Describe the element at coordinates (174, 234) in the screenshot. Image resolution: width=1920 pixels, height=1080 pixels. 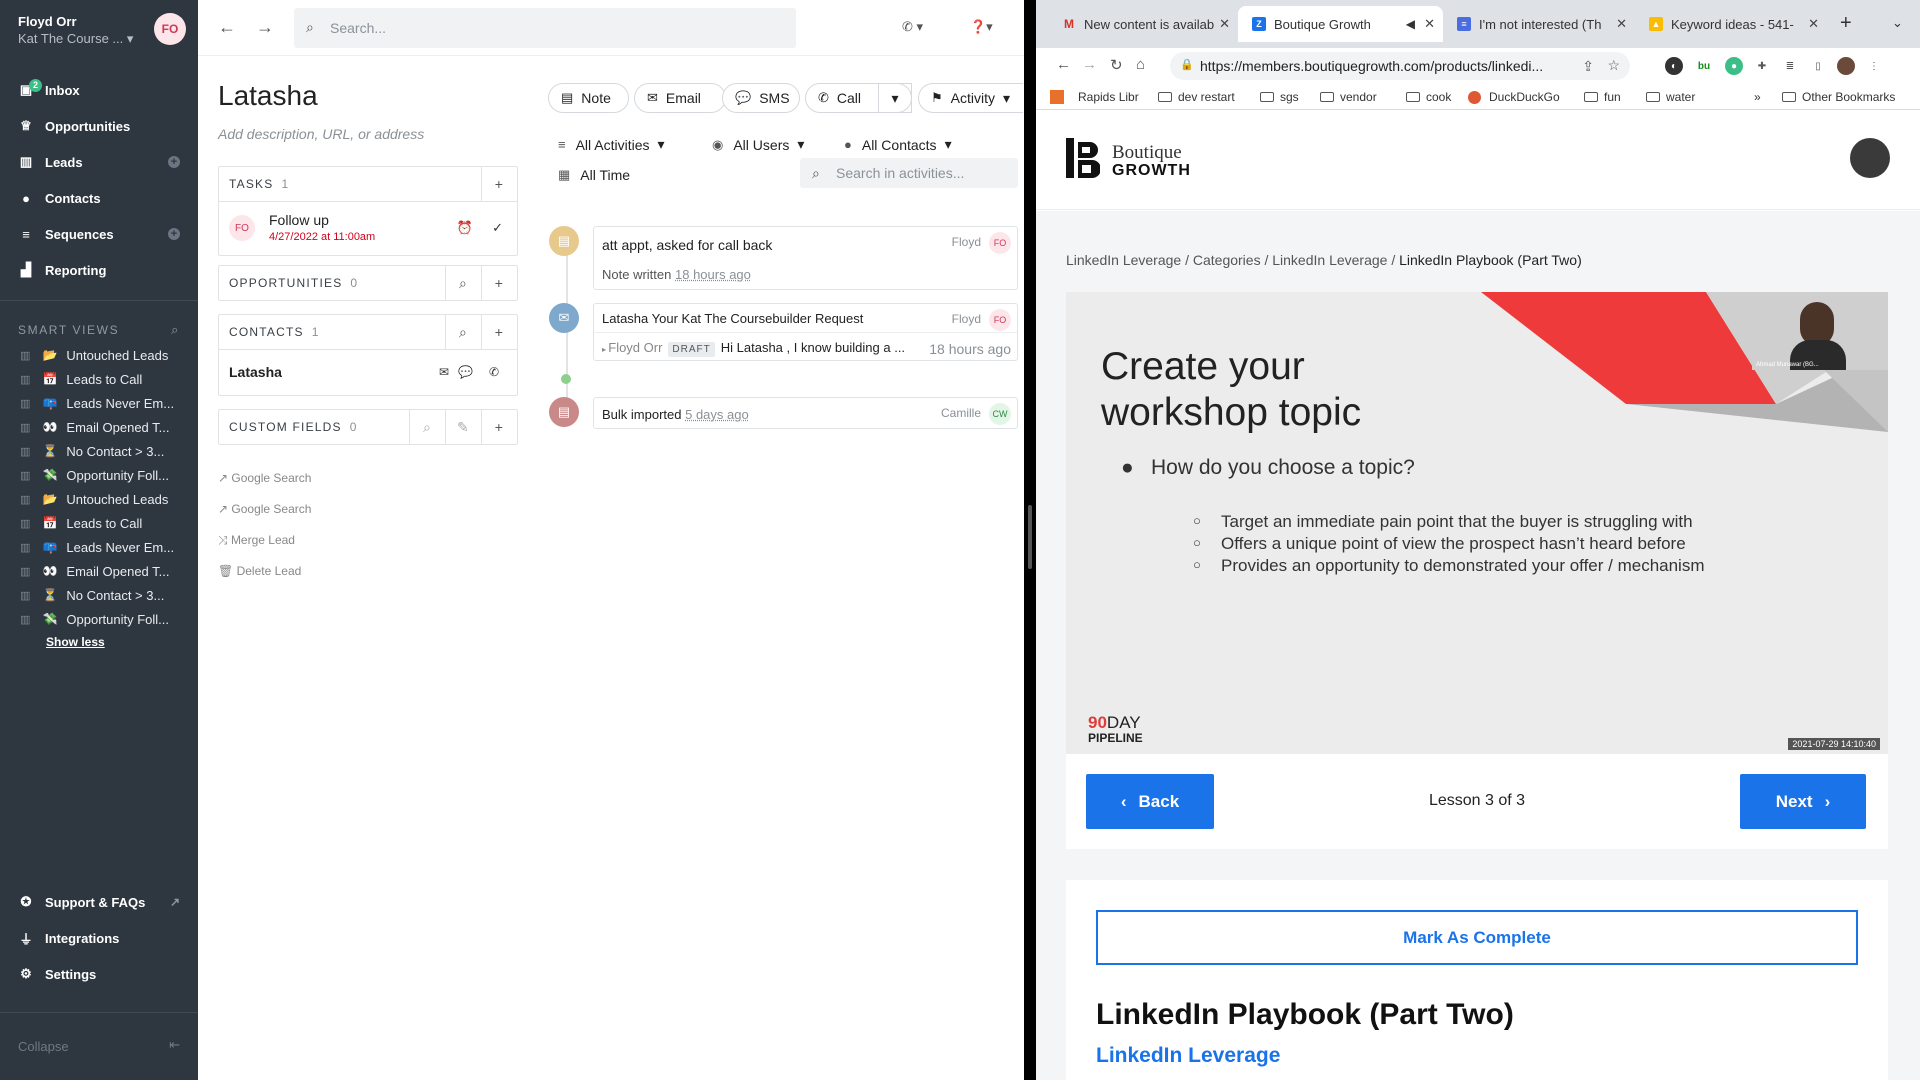
I see `add-sequence-icon: +` at that location.